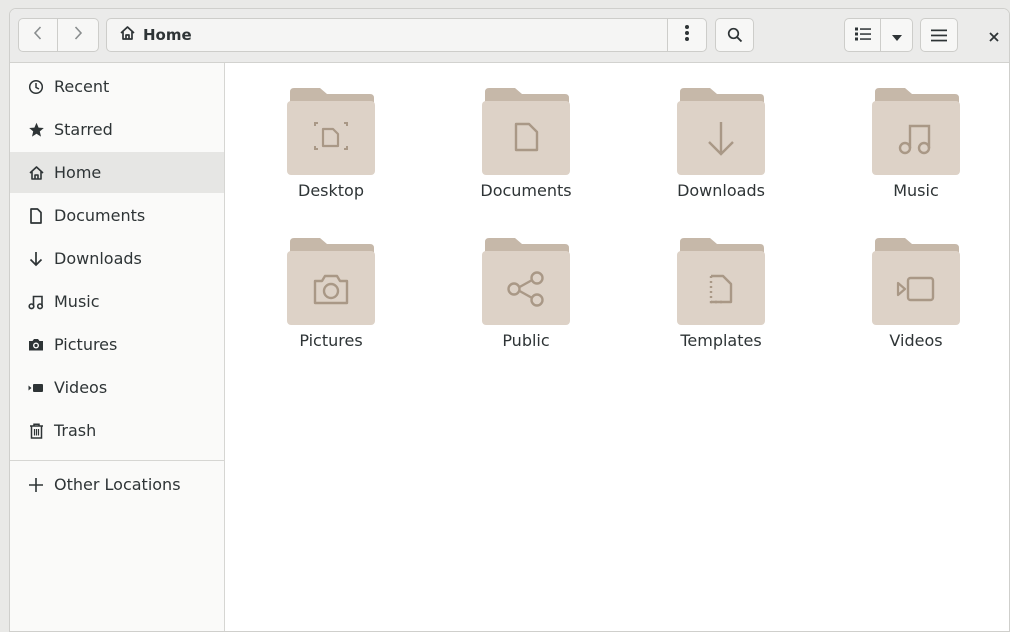 Image resolution: width=1010 pixels, height=632 pixels. I want to click on view-switcher, so click(878, 35).